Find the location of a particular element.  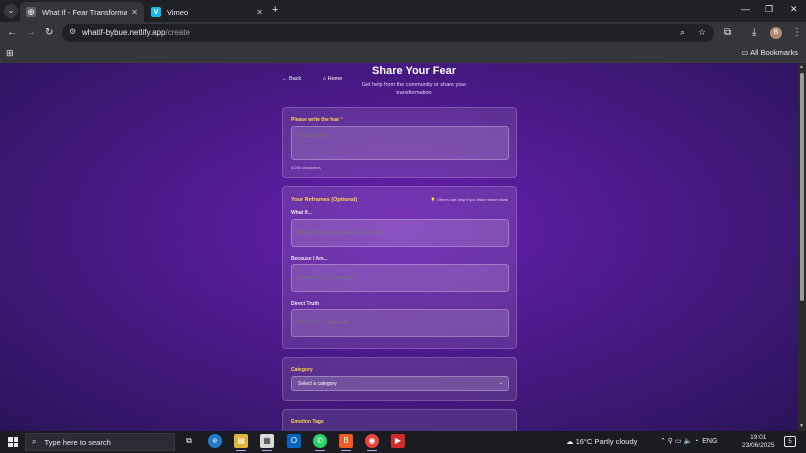

weather-widget: ☁ 16°C Partly cloudy is located at coordinates (601, 441).